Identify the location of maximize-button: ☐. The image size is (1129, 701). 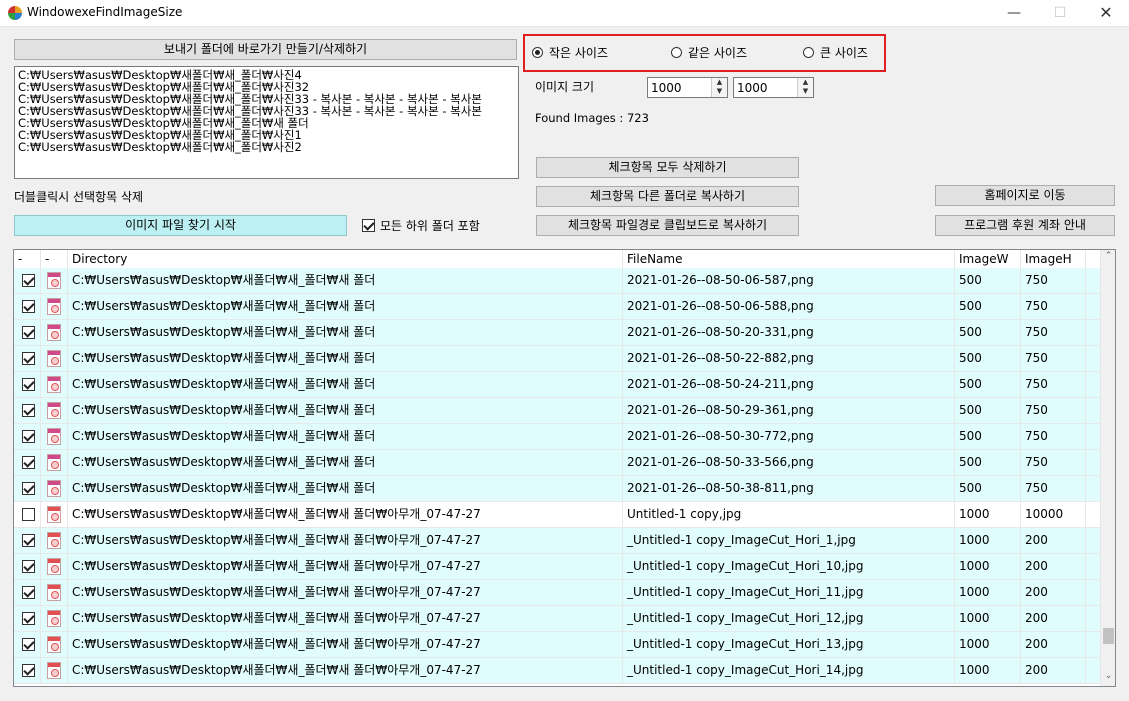
(1060, 13).